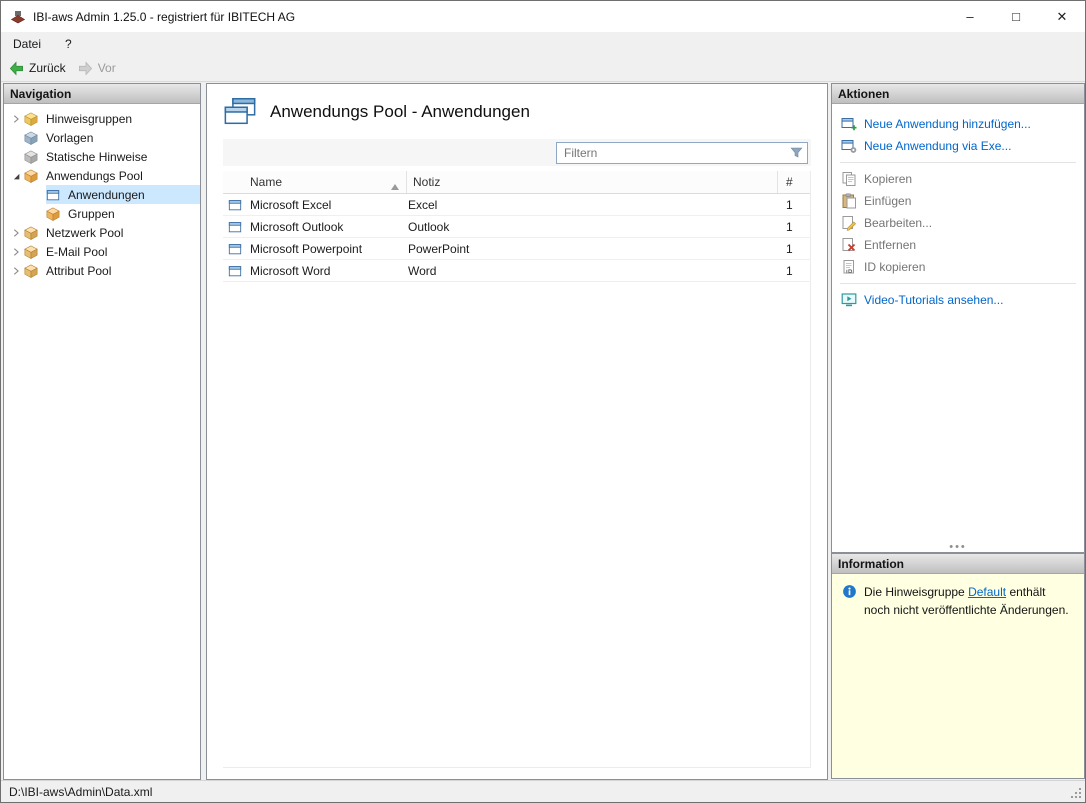  Describe the element at coordinates (429, 226) in the screenshot. I see `cell-notiz: Outlook` at that location.